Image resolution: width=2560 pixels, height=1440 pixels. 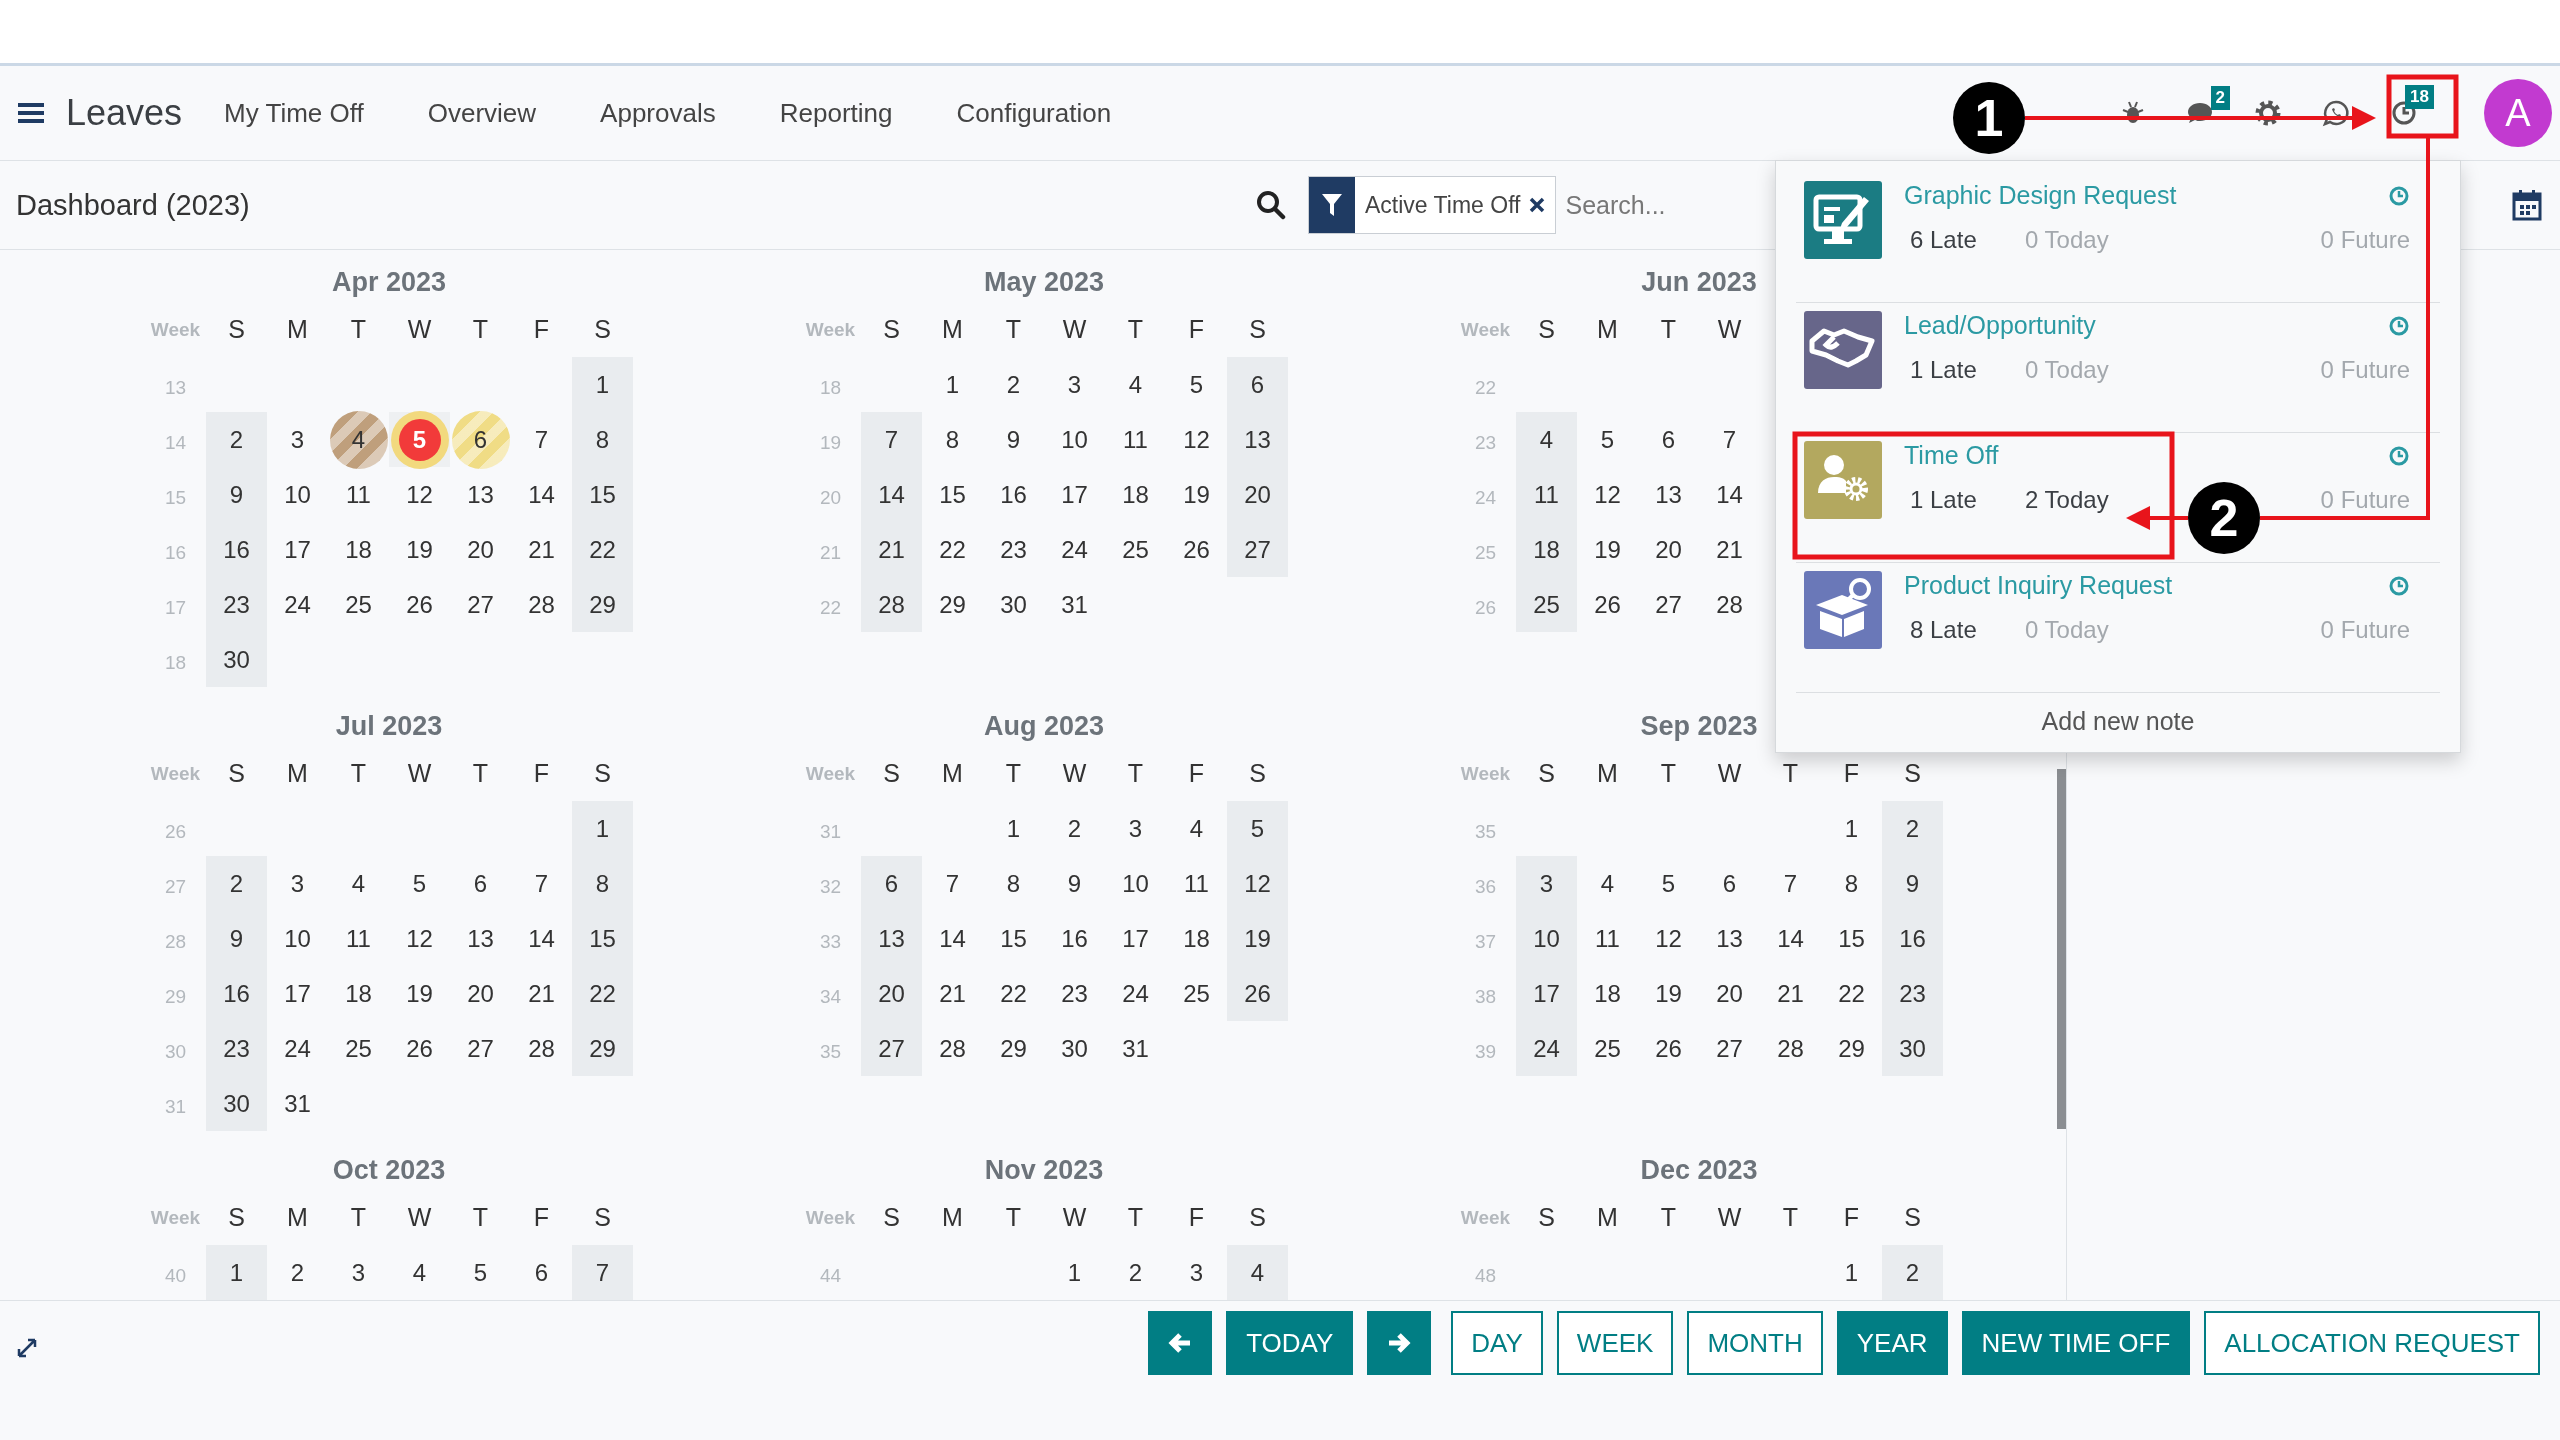 What do you see at coordinates (358, 439) in the screenshot?
I see `day-marker: 4` at bounding box center [358, 439].